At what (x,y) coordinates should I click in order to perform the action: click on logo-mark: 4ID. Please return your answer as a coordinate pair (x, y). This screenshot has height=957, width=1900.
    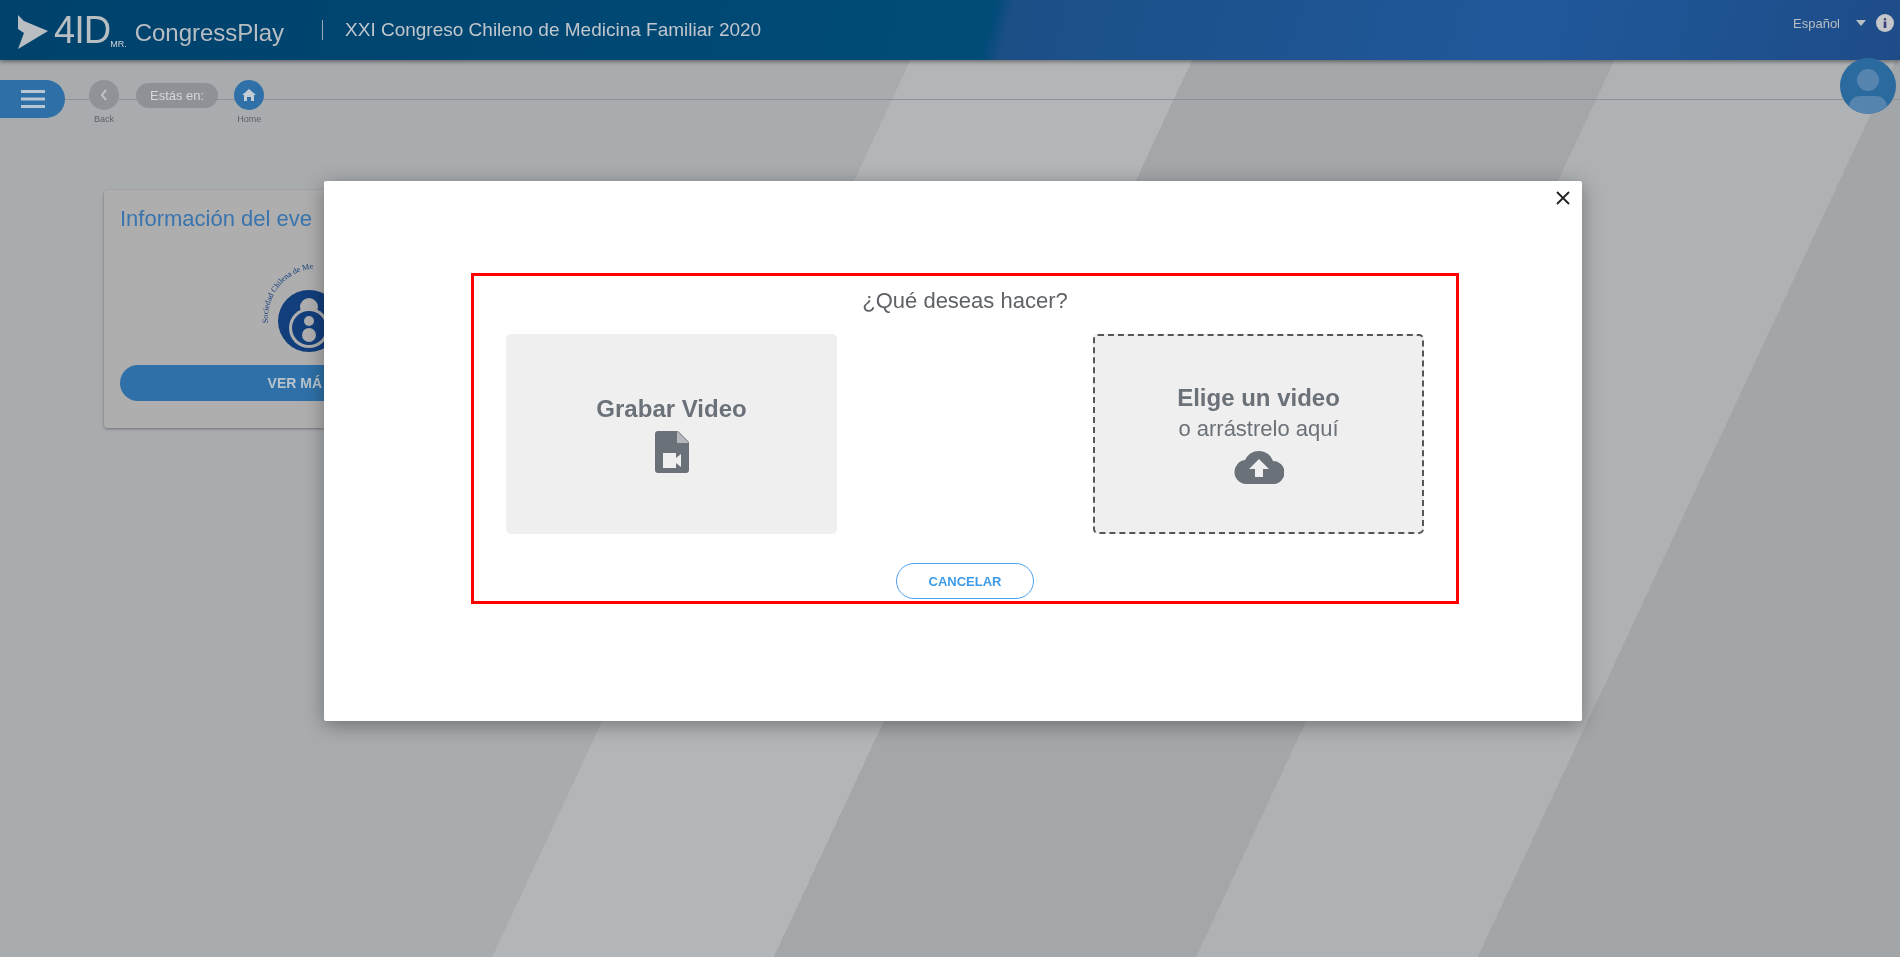
    Looking at the image, I should click on (82, 30).